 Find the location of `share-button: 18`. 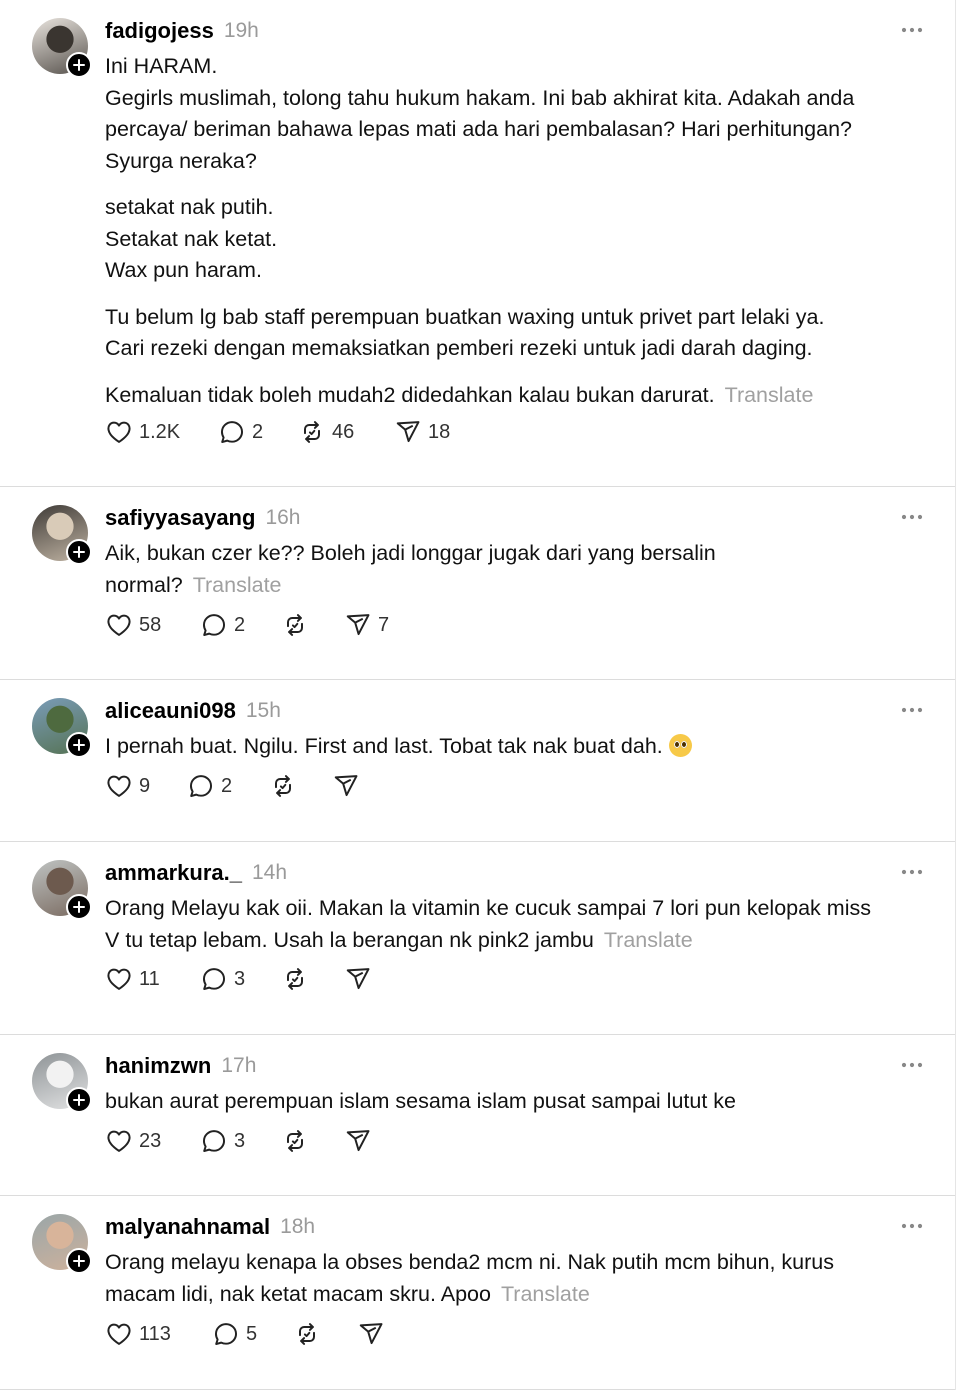

share-button: 18 is located at coordinates (422, 432).